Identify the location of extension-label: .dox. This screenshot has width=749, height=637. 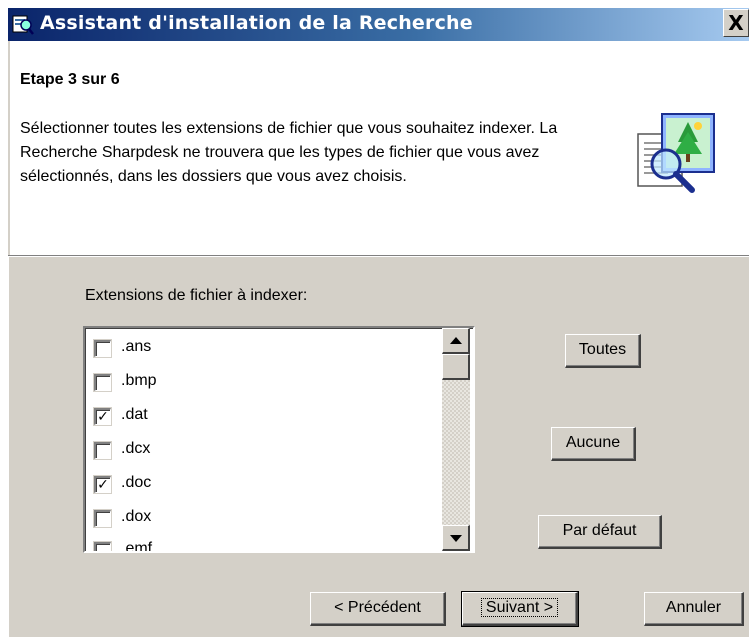
(136, 516).